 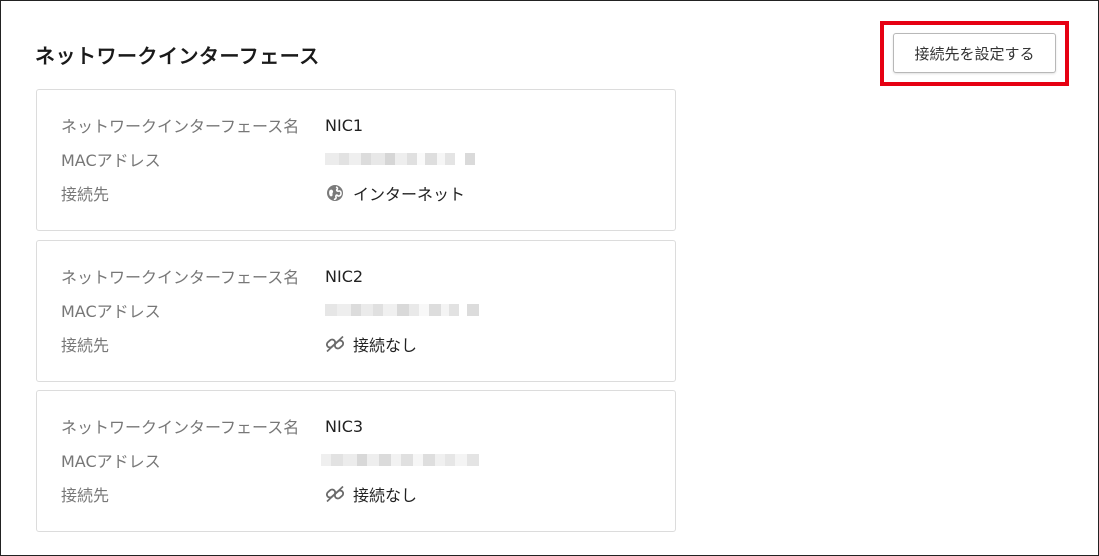 What do you see at coordinates (344, 426) in the screenshot?
I see `nic-name-value: NIC3` at bounding box center [344, 426].